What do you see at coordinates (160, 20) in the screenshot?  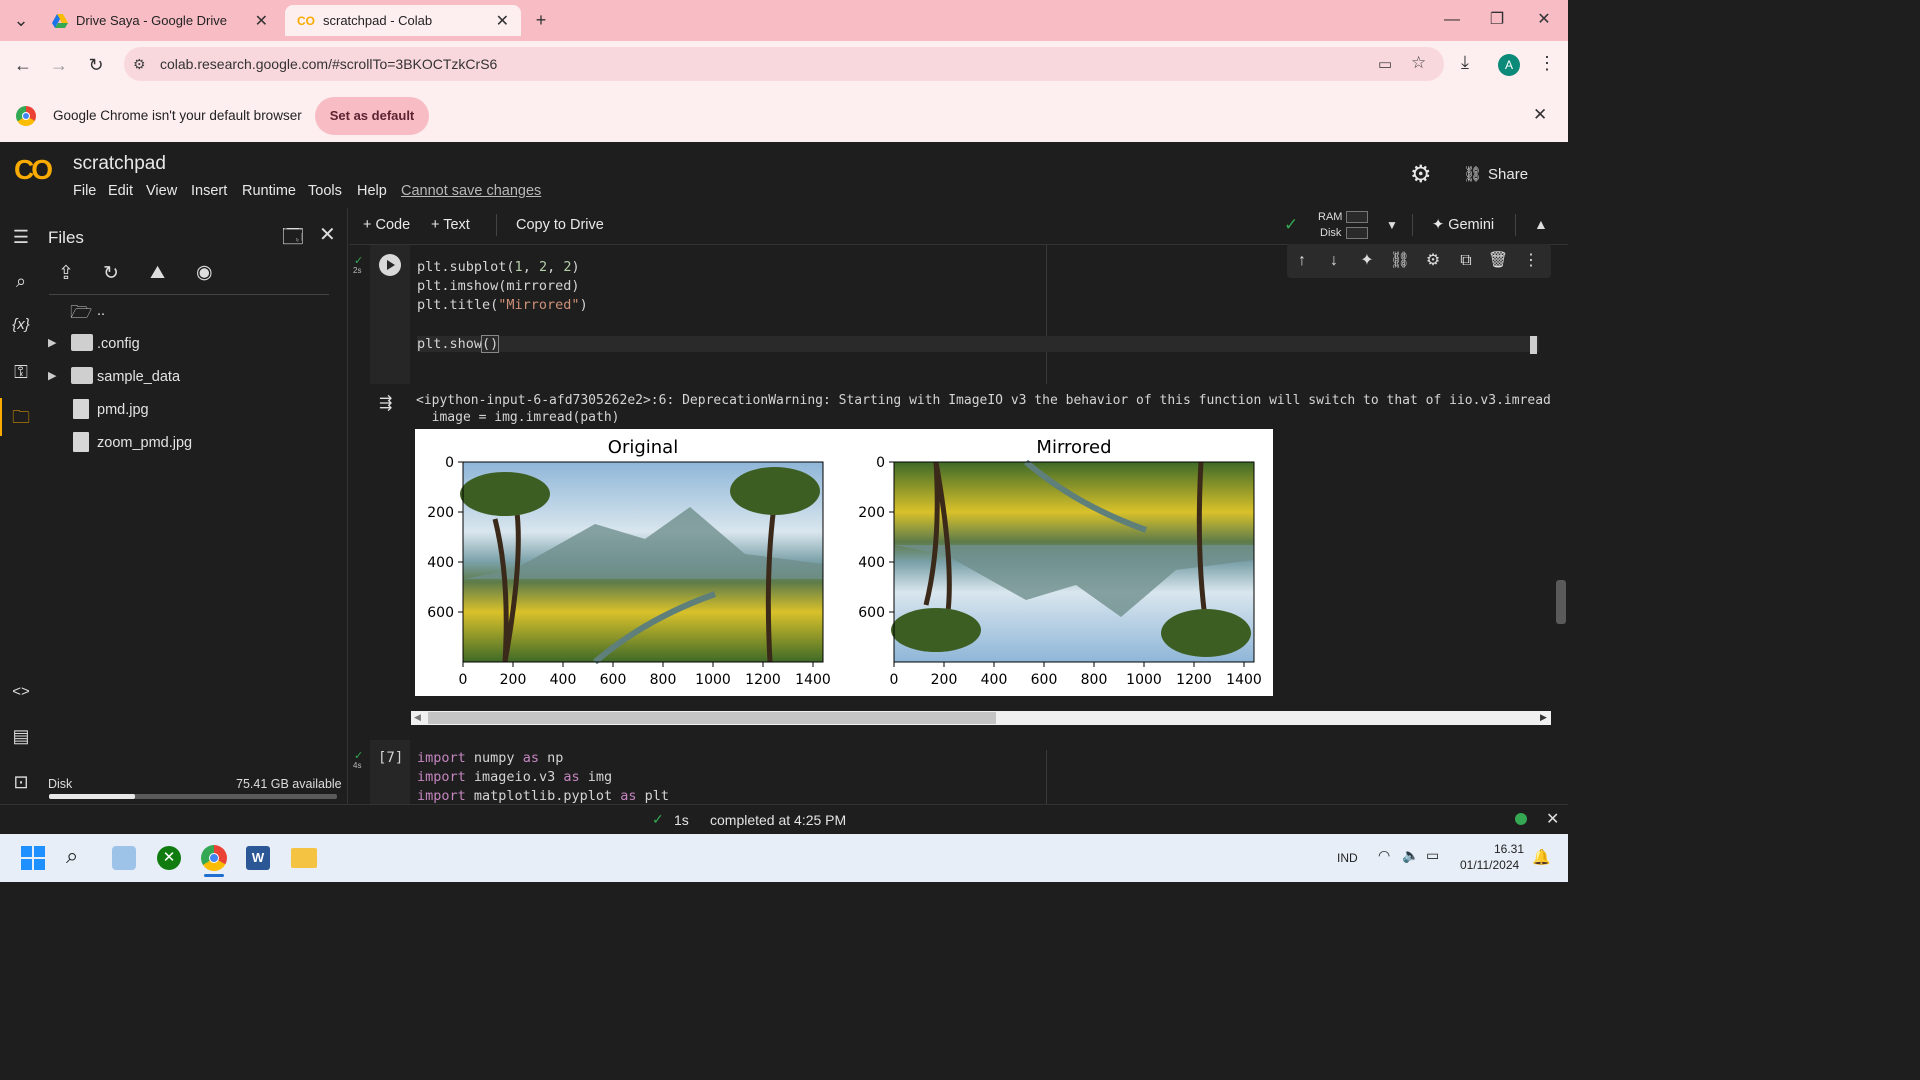 I see `tab-drive: Drive Saya - Google Drive ✕` at bounding box center [160, 20].